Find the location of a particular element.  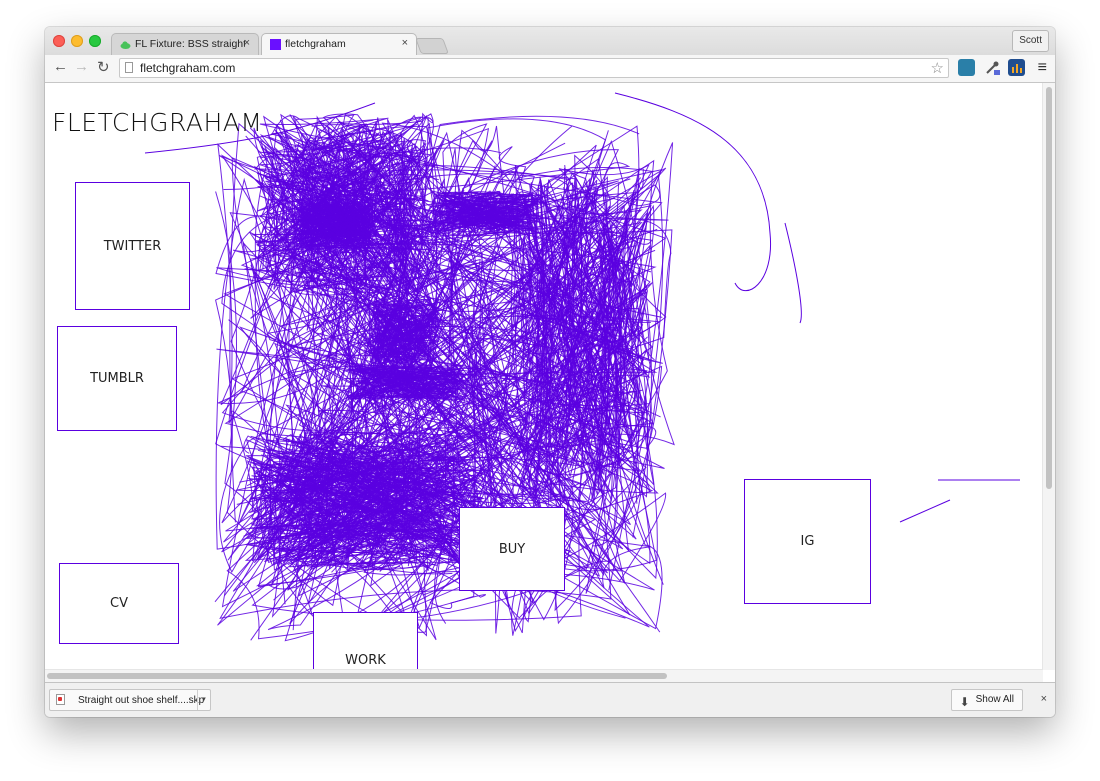

show-all-button: ⬇ Show All is located at coordinates (986, 700).